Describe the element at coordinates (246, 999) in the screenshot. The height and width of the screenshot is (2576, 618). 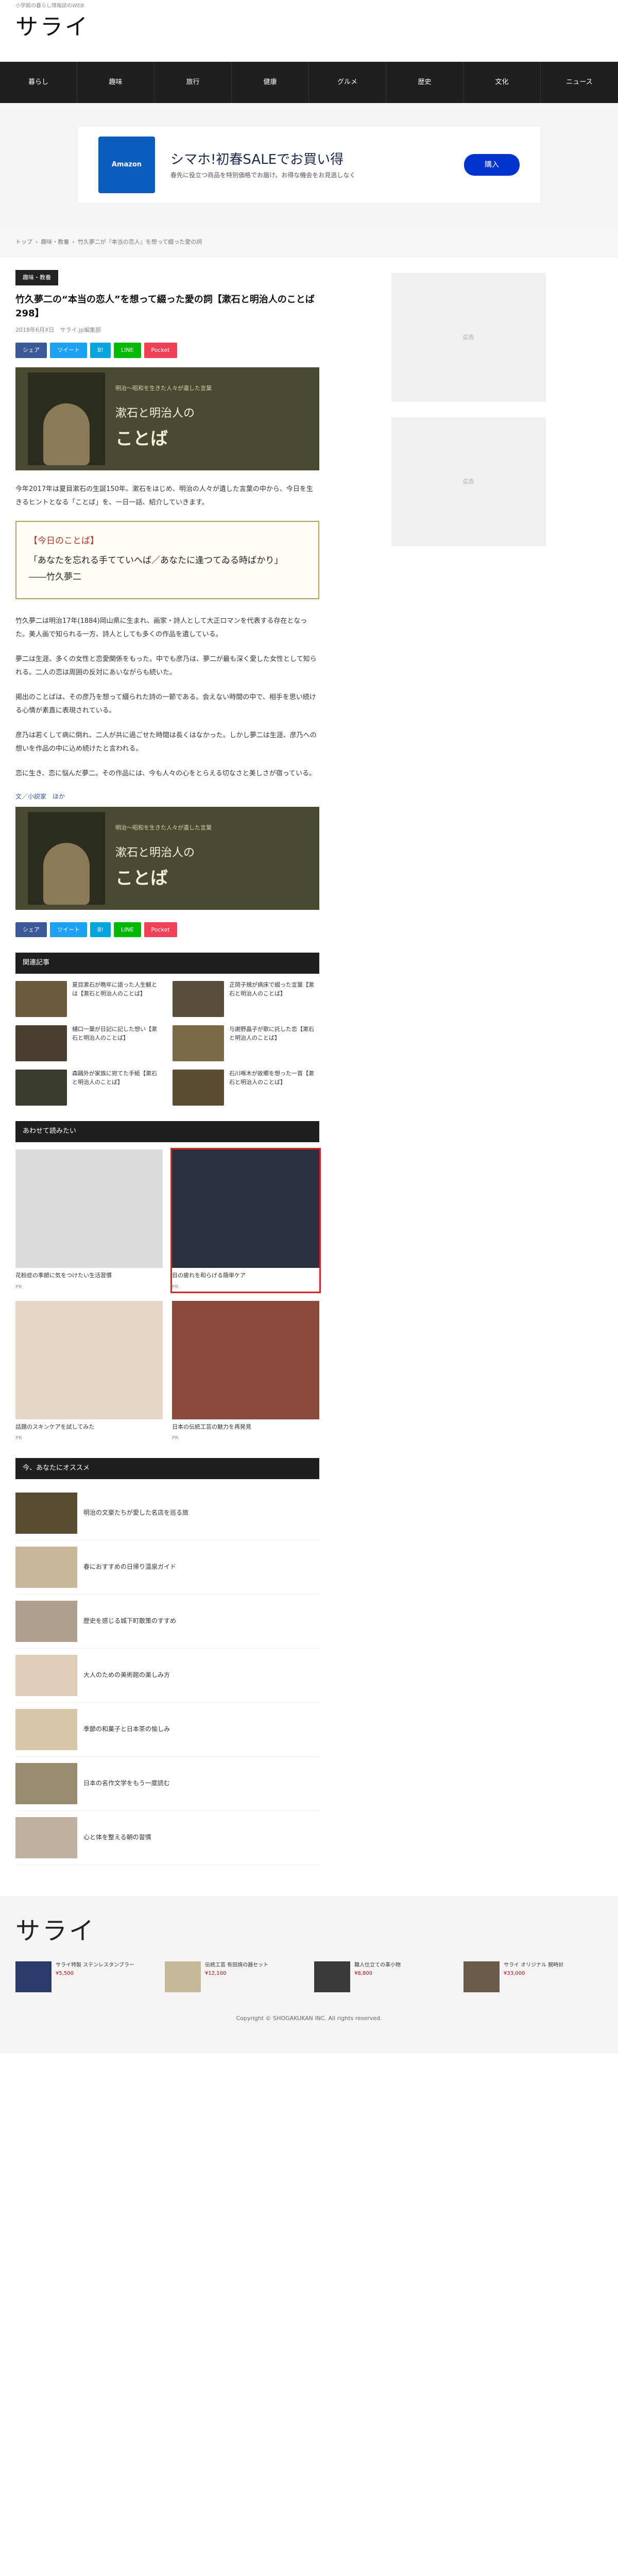
I see `related-item: 正岡子規が病床で綴った言葉【漱石と明治人のことば】` at that location.